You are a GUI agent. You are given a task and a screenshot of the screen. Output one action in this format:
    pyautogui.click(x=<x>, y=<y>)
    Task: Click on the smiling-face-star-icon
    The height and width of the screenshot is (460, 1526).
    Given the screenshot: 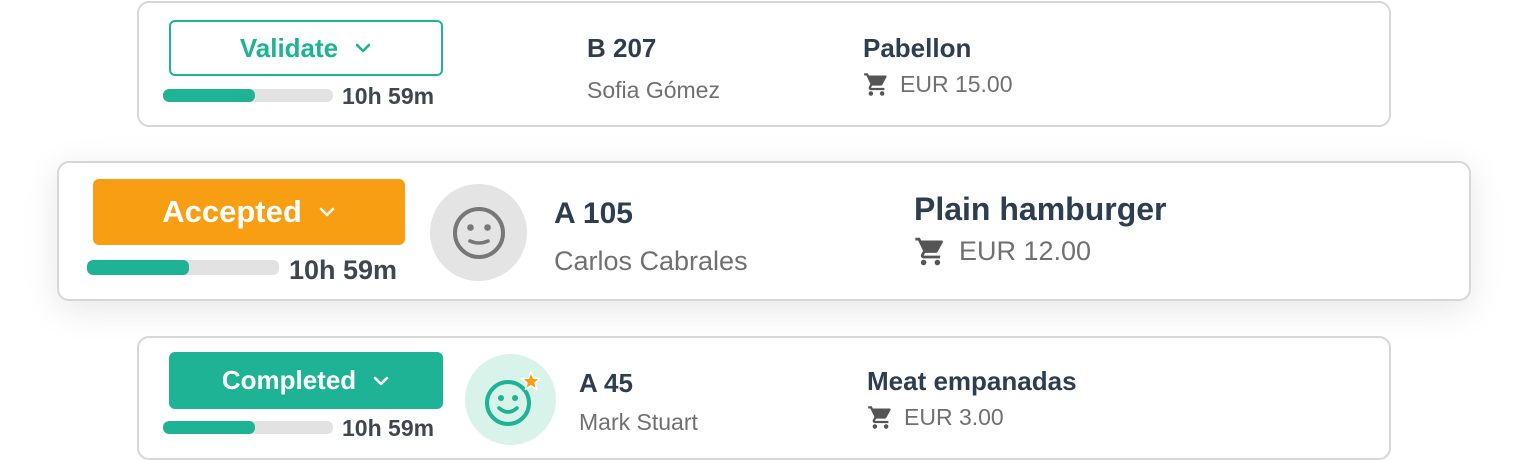 What is the action you would take?
    pyautogui.click(x=512, y=398)
    